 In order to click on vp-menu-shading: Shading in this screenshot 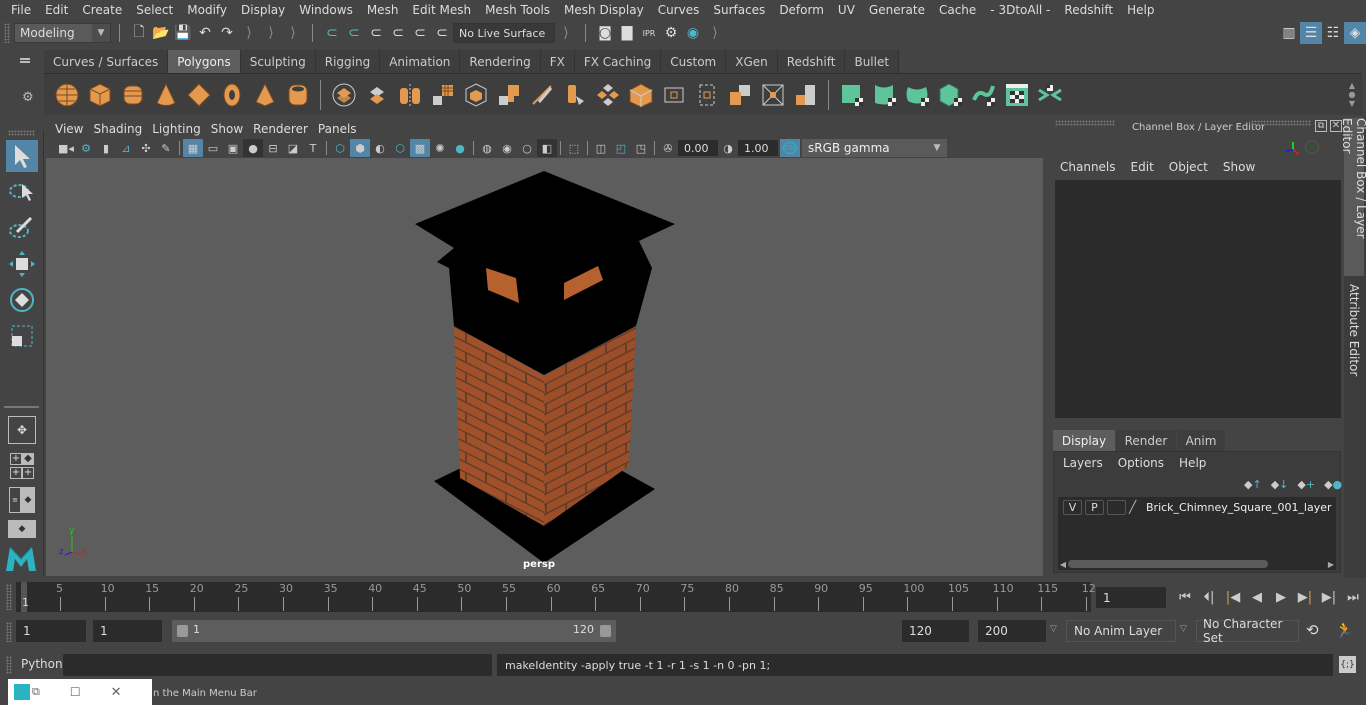, I will do `click(121, 129)`.